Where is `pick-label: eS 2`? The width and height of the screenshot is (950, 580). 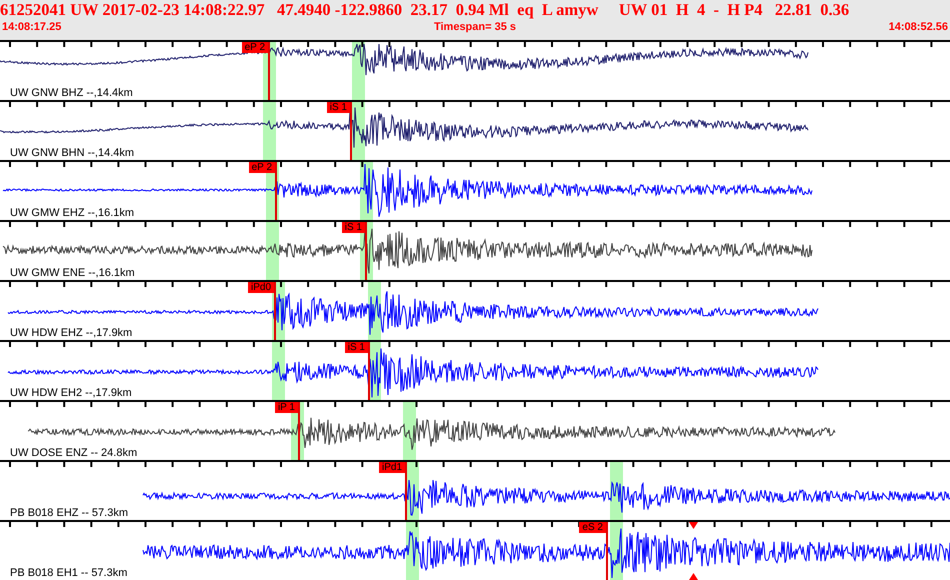
pick-label: eS 2 is located at coordinates (592, 527).